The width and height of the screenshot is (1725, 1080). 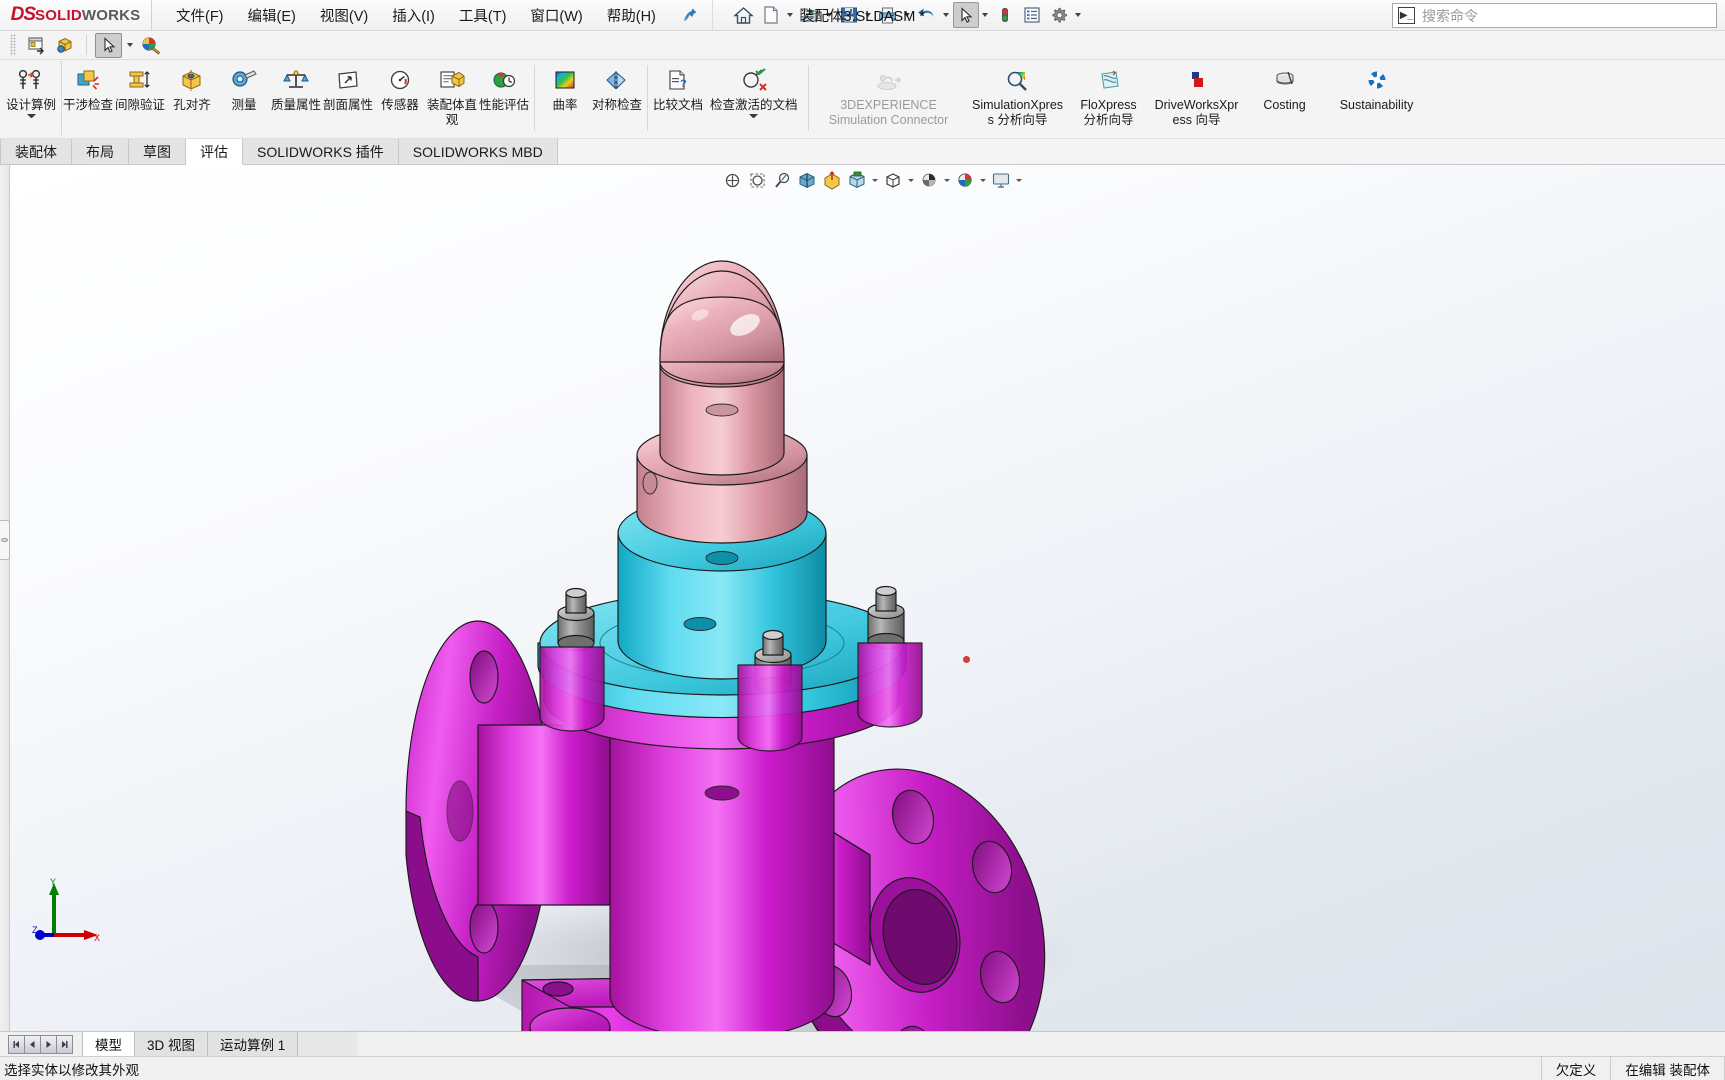 What do you see at coordinates (790, 15) in the screenshot?
I see `new-document-dropdown-icon` at bounding box center [790, 15].